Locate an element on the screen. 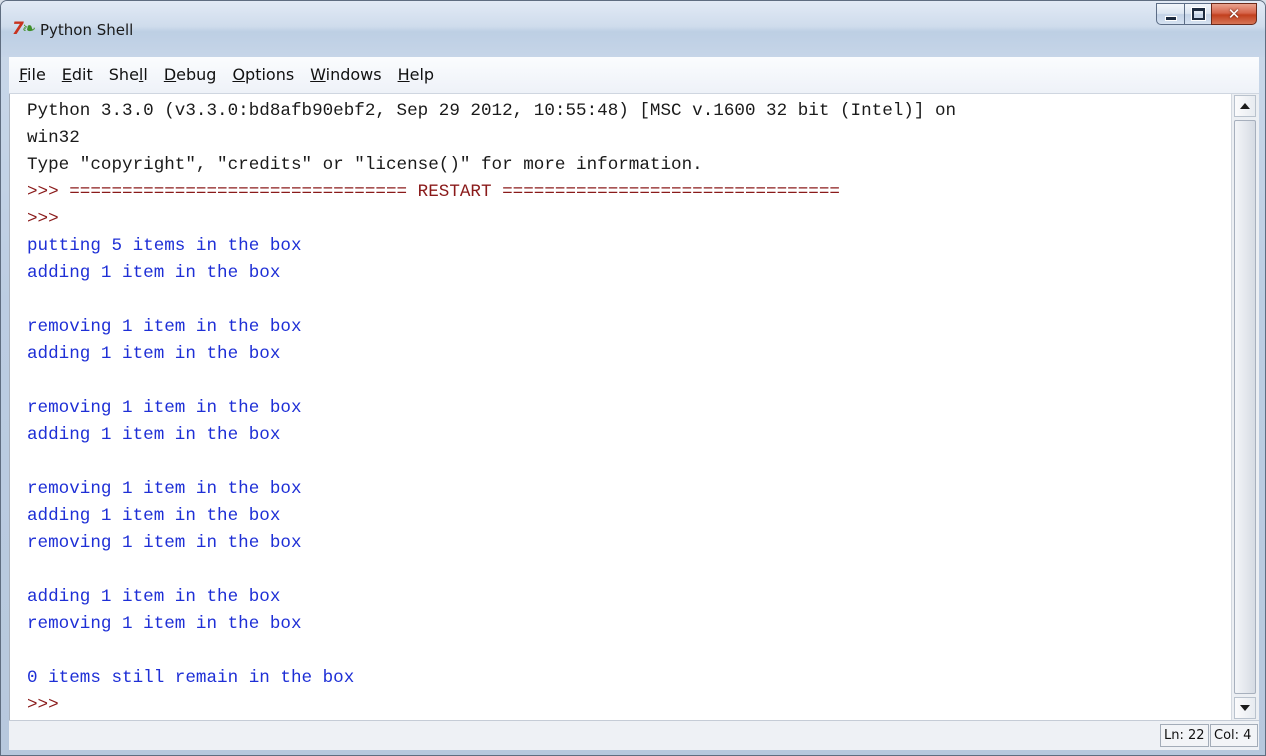  menu-shell: Shell is located at coordinates (128, 75).